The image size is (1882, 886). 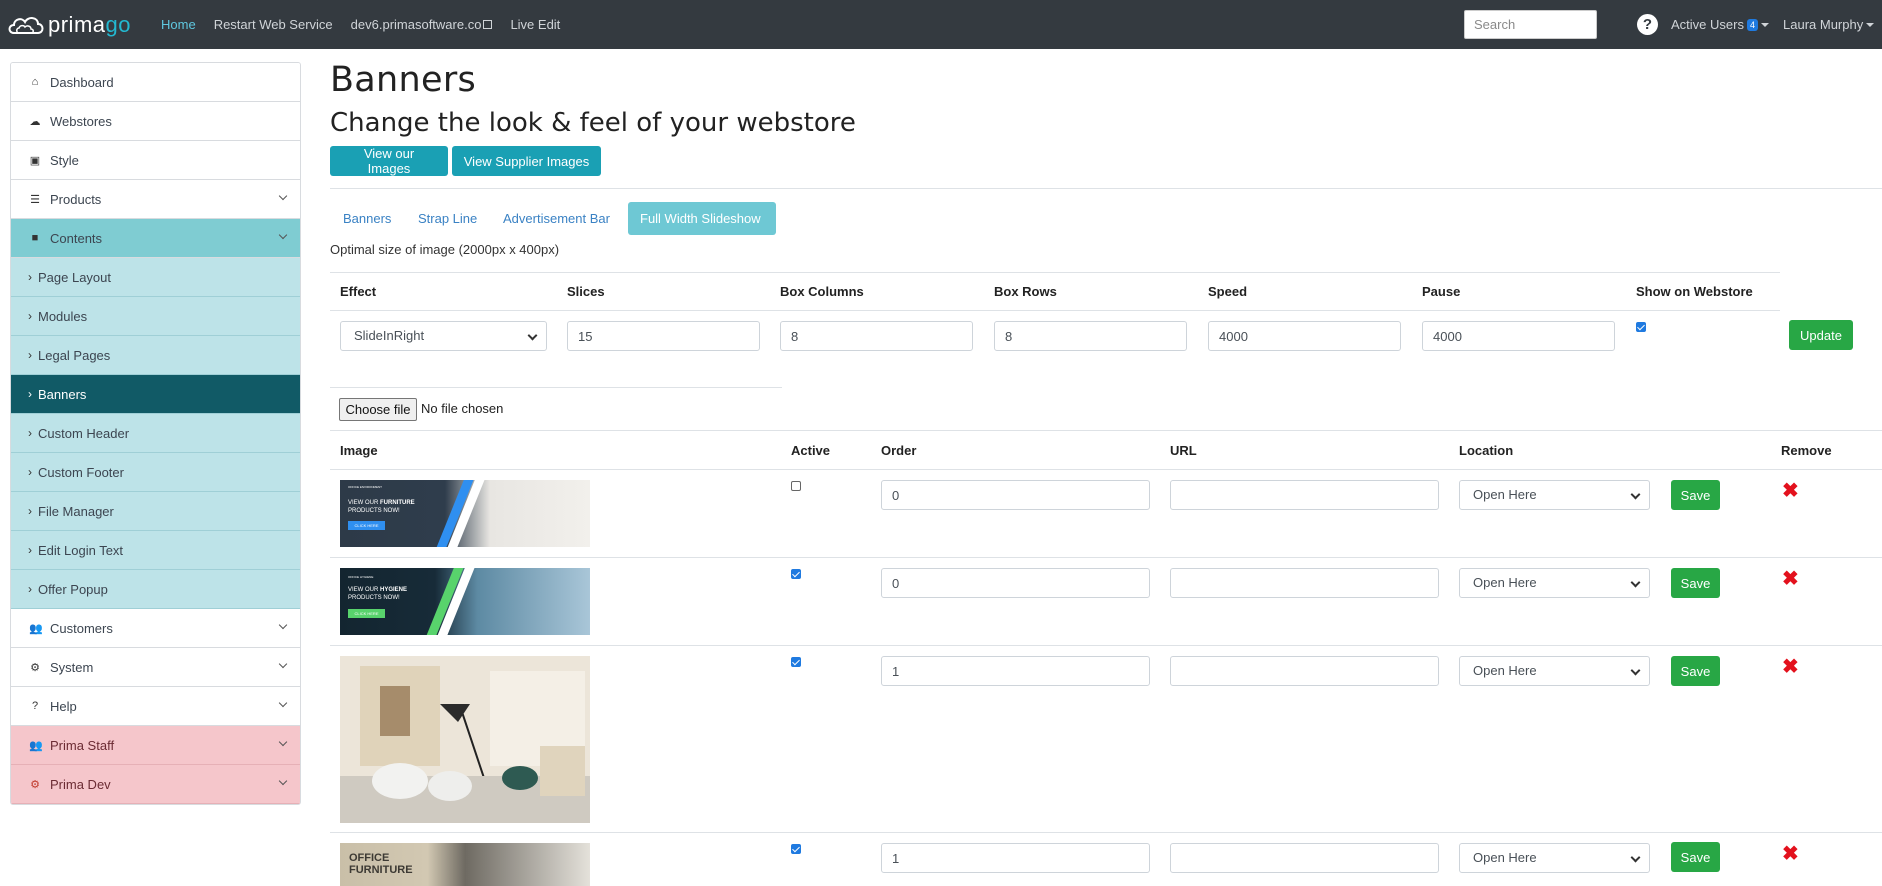 What do you see at coordinates (1183, 450) in the screenshot?
I see `header-url: URL` at bounding box center [1183, 450].